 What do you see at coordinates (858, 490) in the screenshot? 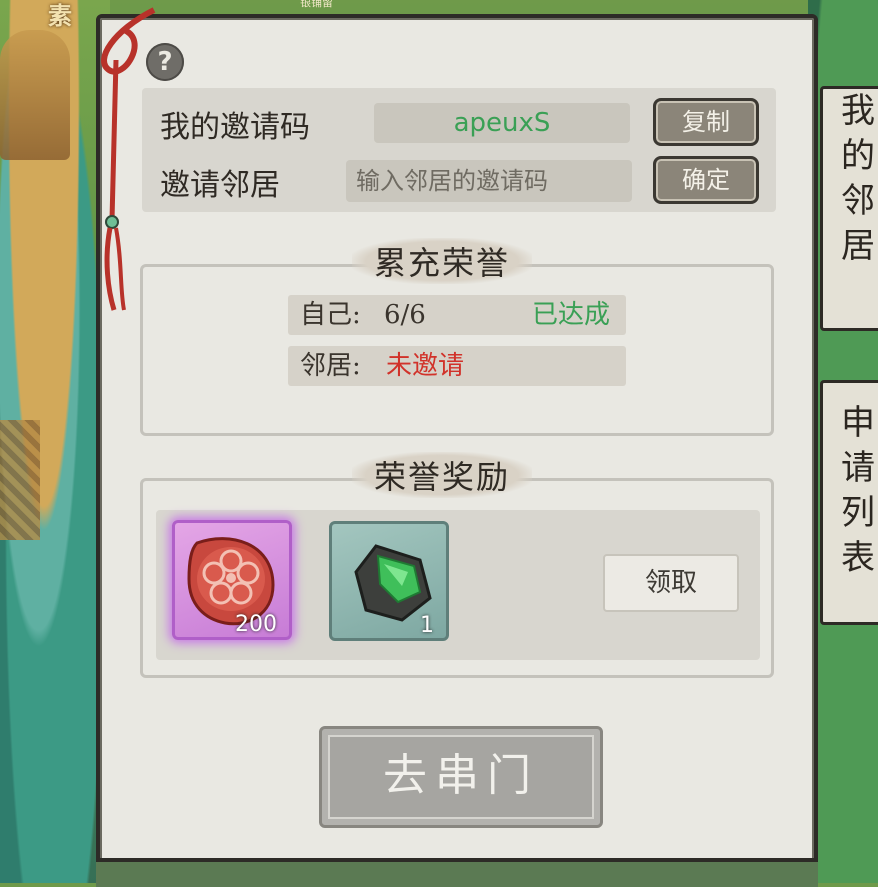
I see `side-tab-label: 申 请 列 表` at bounding box center [858, 490].